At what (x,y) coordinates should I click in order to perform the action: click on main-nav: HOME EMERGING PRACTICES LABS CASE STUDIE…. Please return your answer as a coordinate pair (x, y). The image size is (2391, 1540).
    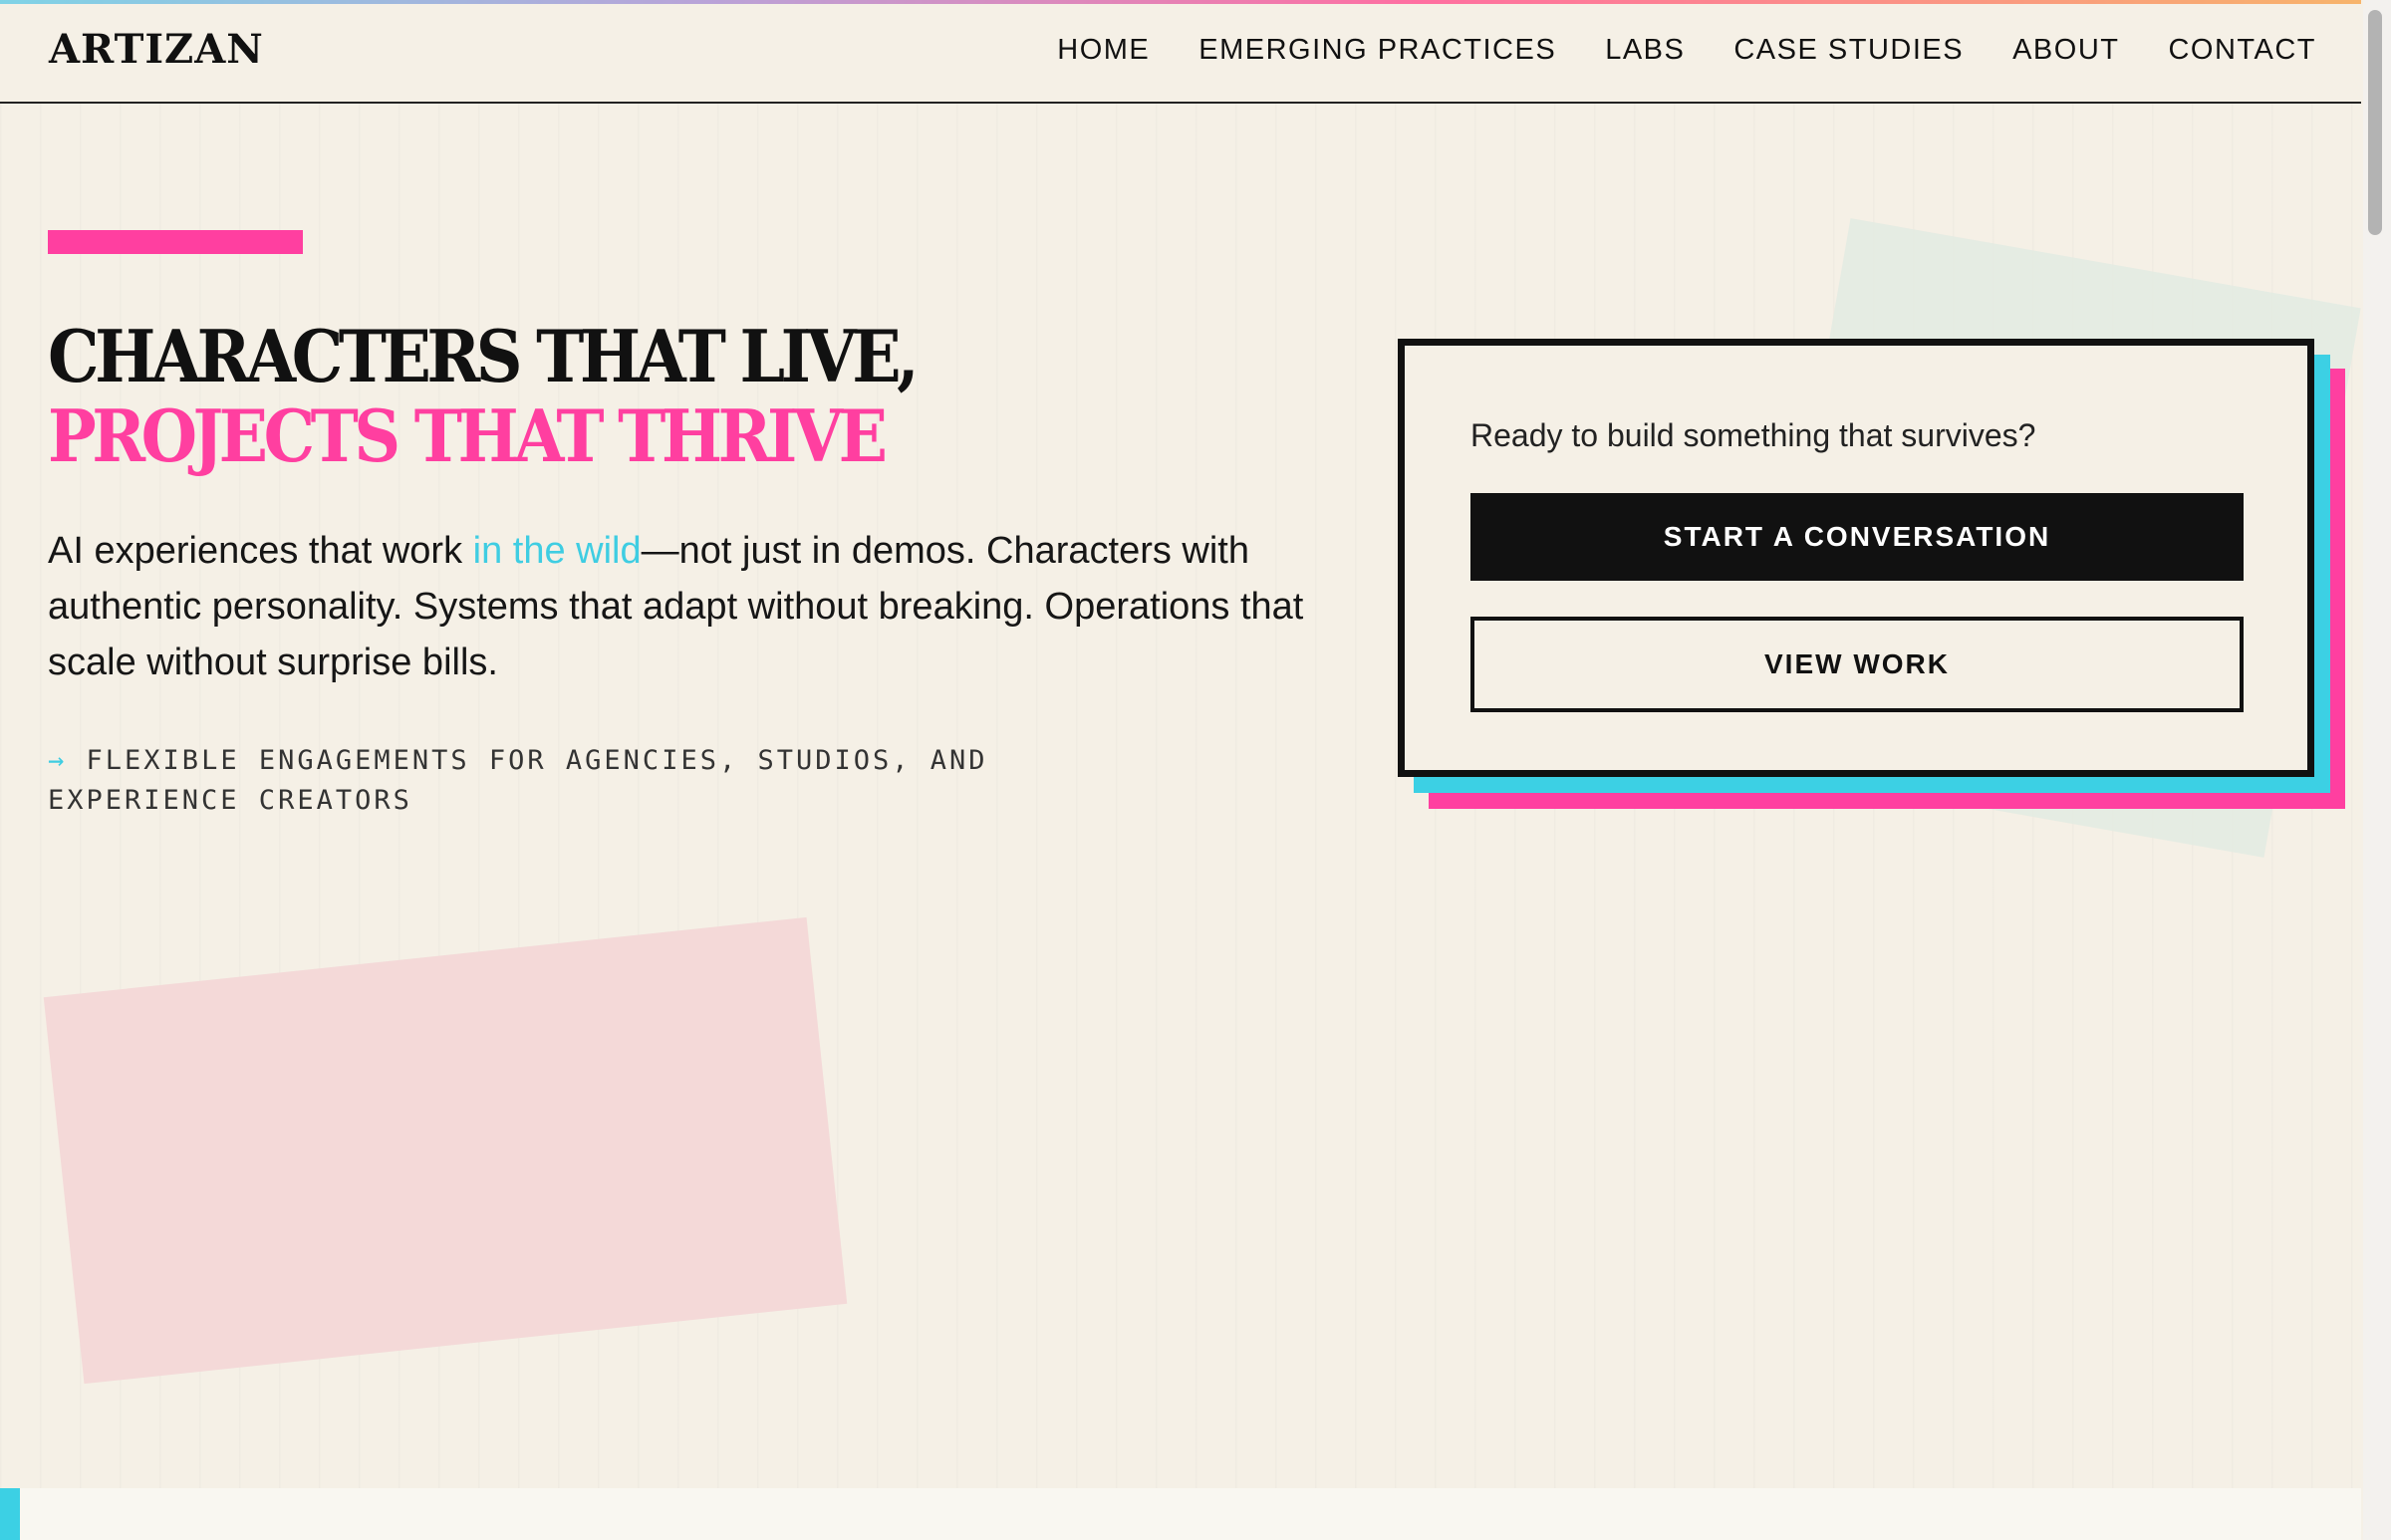
    Looking at the image, I should click on (1687, 50).